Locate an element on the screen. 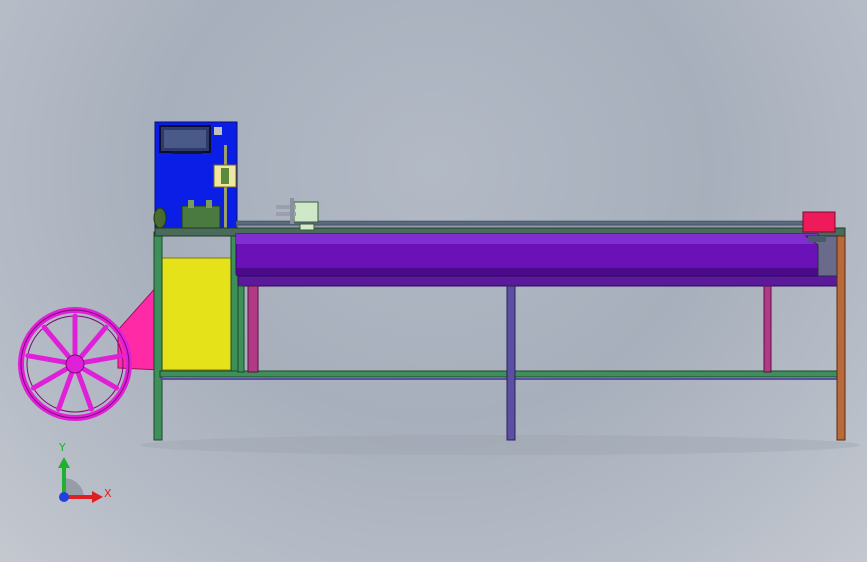 Image resolution: width=867 pixels, height=562 pixels. right-leg is located at coordinates (841, 338).